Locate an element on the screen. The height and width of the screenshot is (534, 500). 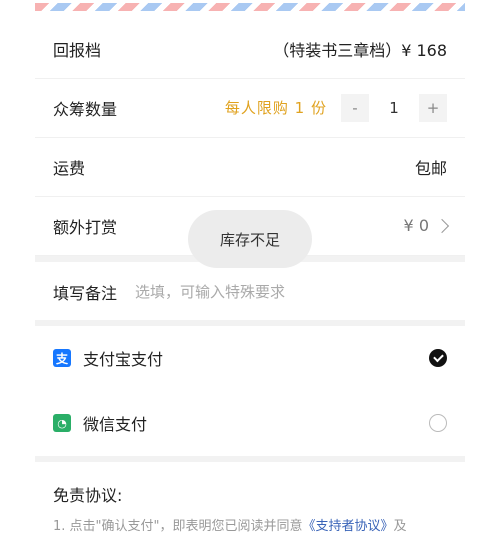
alipay-icon: 支 is located at coordinates (62, 358).